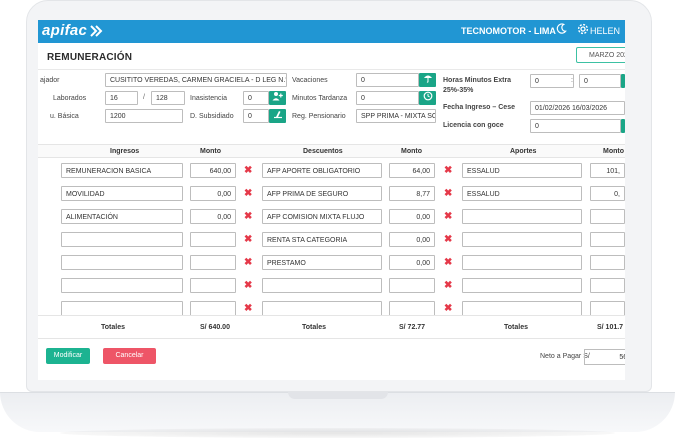  What do you see at coordinates (331, 31) in the screenshot?
I see `top-bar: apifac TECNOMOTOR - LIMA HELEN` at bounding box center [331, 31].